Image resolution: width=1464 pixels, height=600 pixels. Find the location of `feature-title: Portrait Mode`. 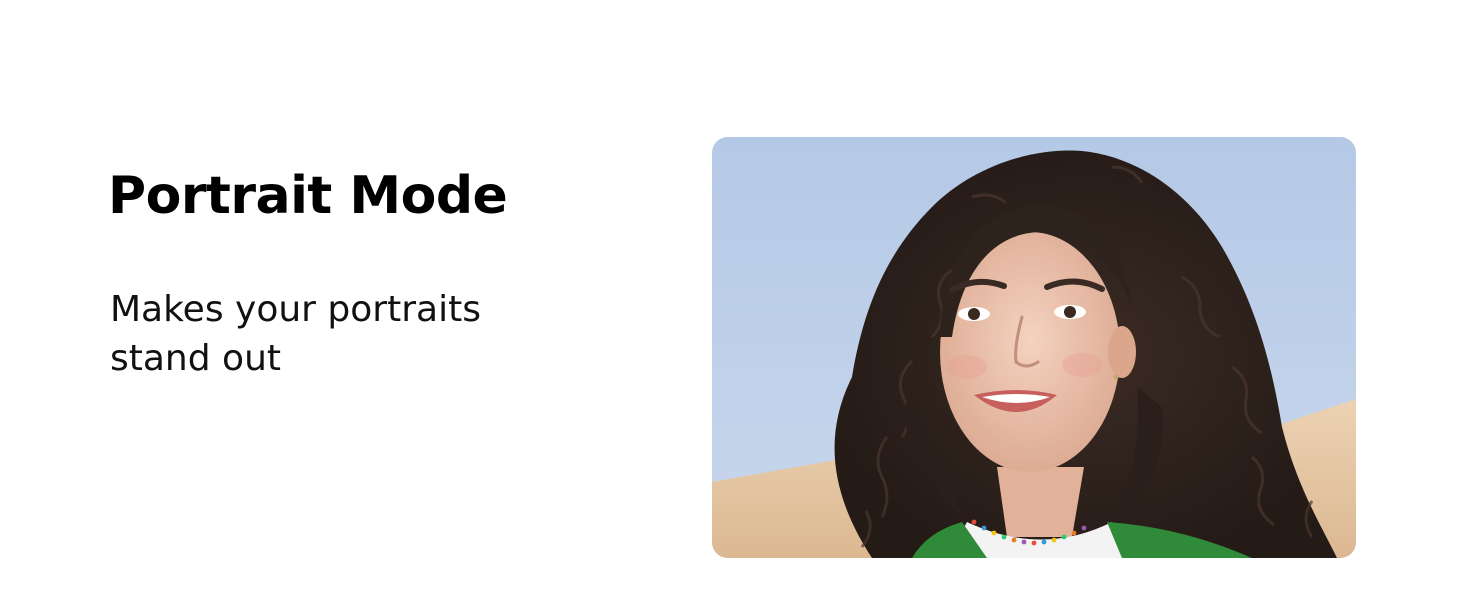

feature-title: Portrait Mode is located at coordinates (308, 196).